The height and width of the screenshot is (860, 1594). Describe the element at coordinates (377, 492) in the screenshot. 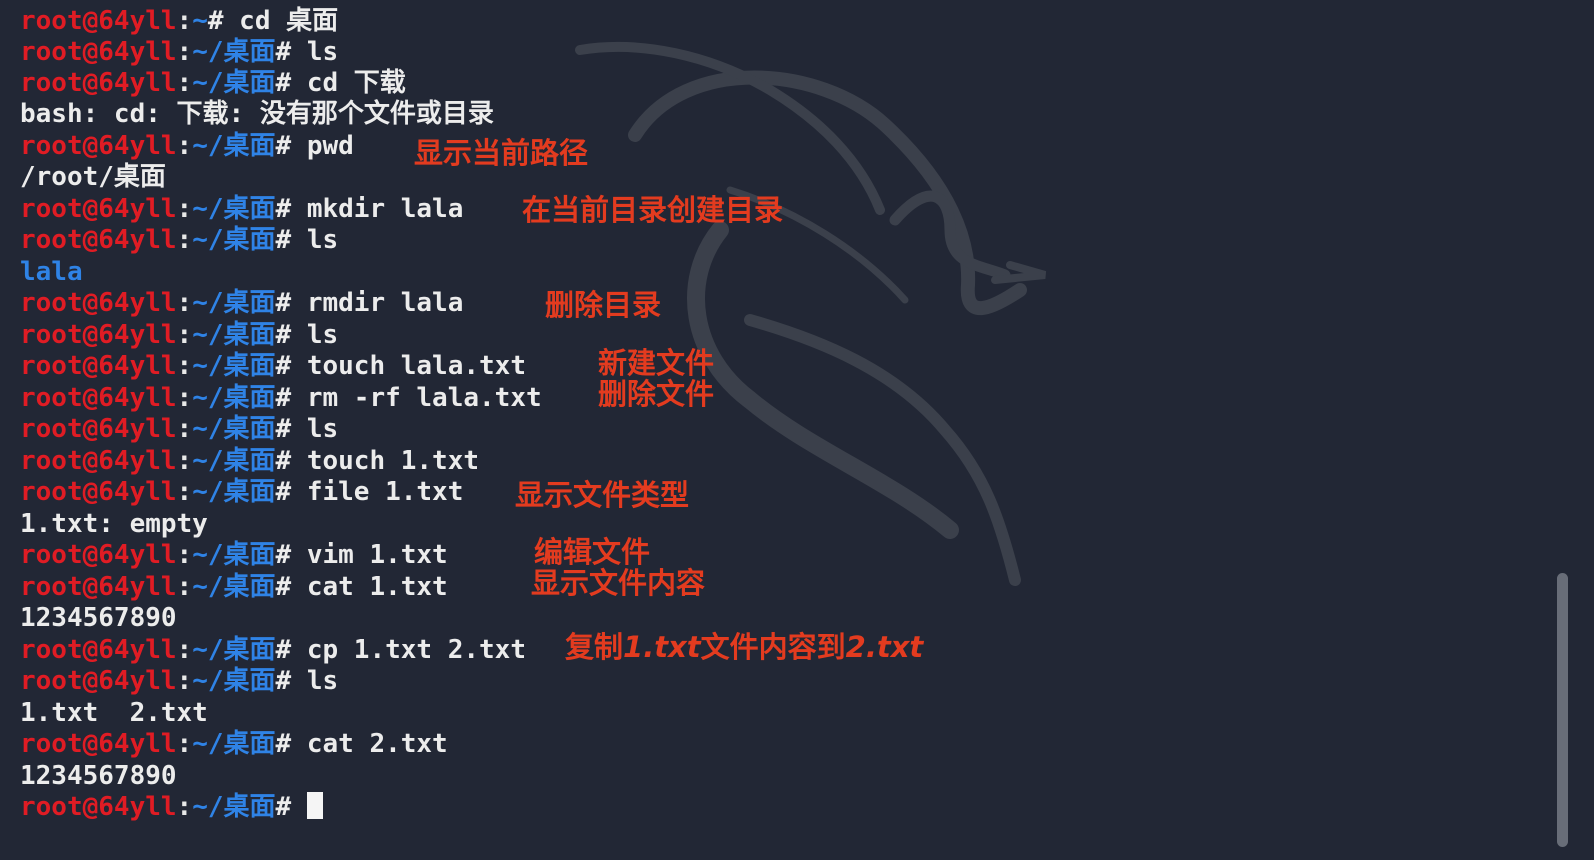

I see `command-text: file 1.txt` at that location.